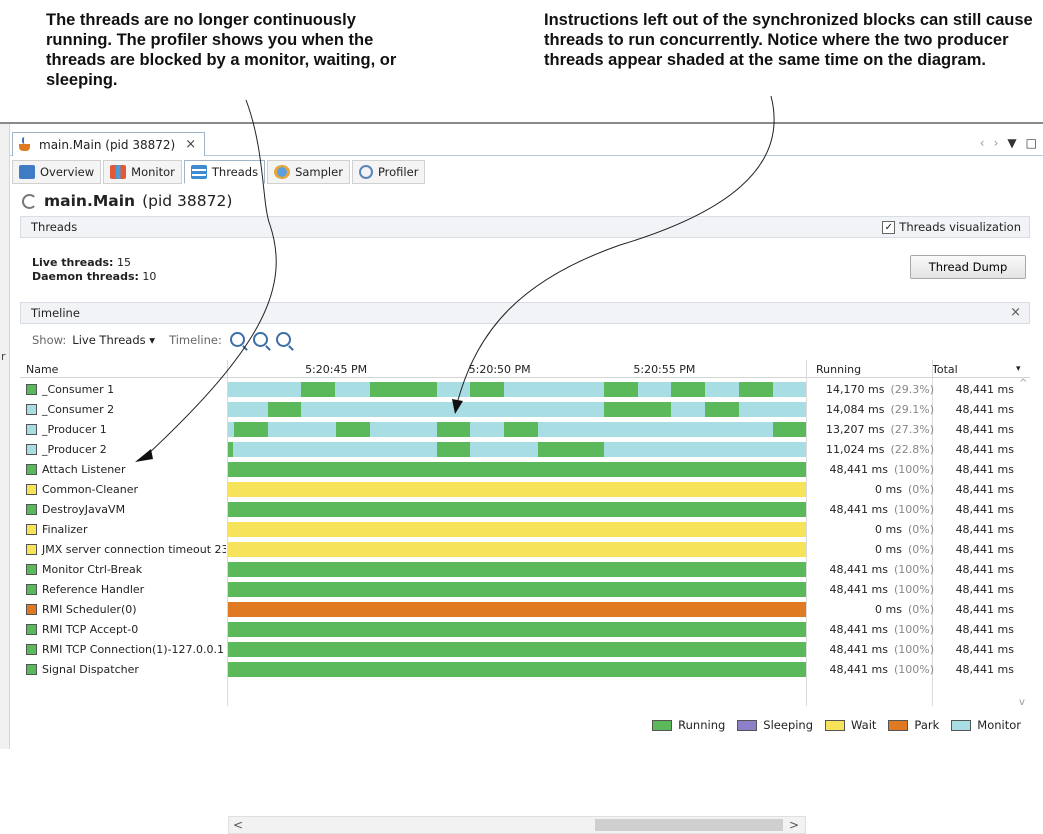 This screenshot has width=1043, height=834. I want to click on table-row: Finalizer 0 ms (0%) 48,441 ms, so click(525, 530).